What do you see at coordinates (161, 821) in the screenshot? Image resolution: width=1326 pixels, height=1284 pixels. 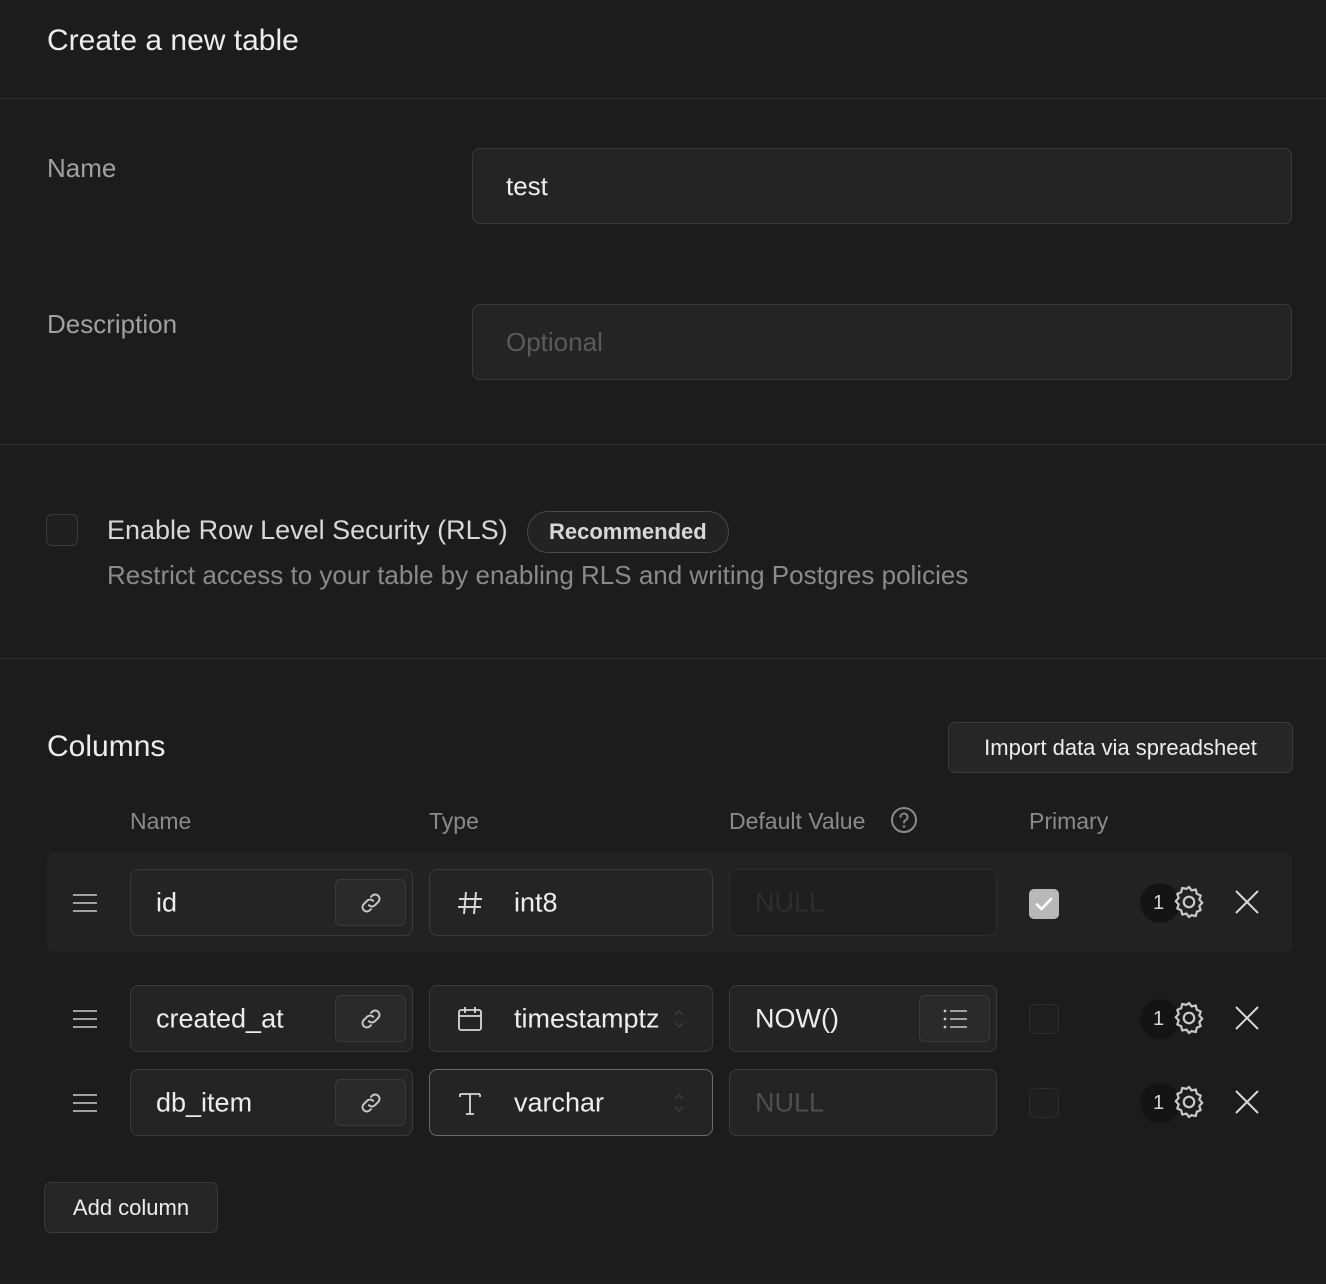 I see `column-header-name: Name` at bounding box center [161, 821].